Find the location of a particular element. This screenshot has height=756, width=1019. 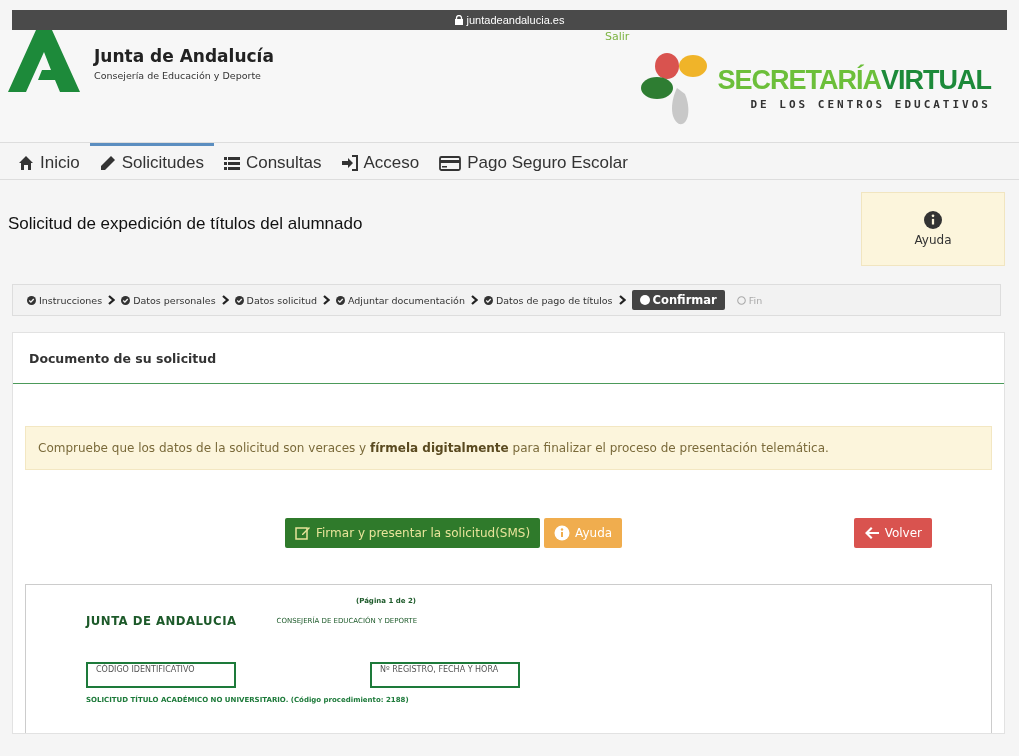

help-button: Ayuda is located at coordinates (933, 229).